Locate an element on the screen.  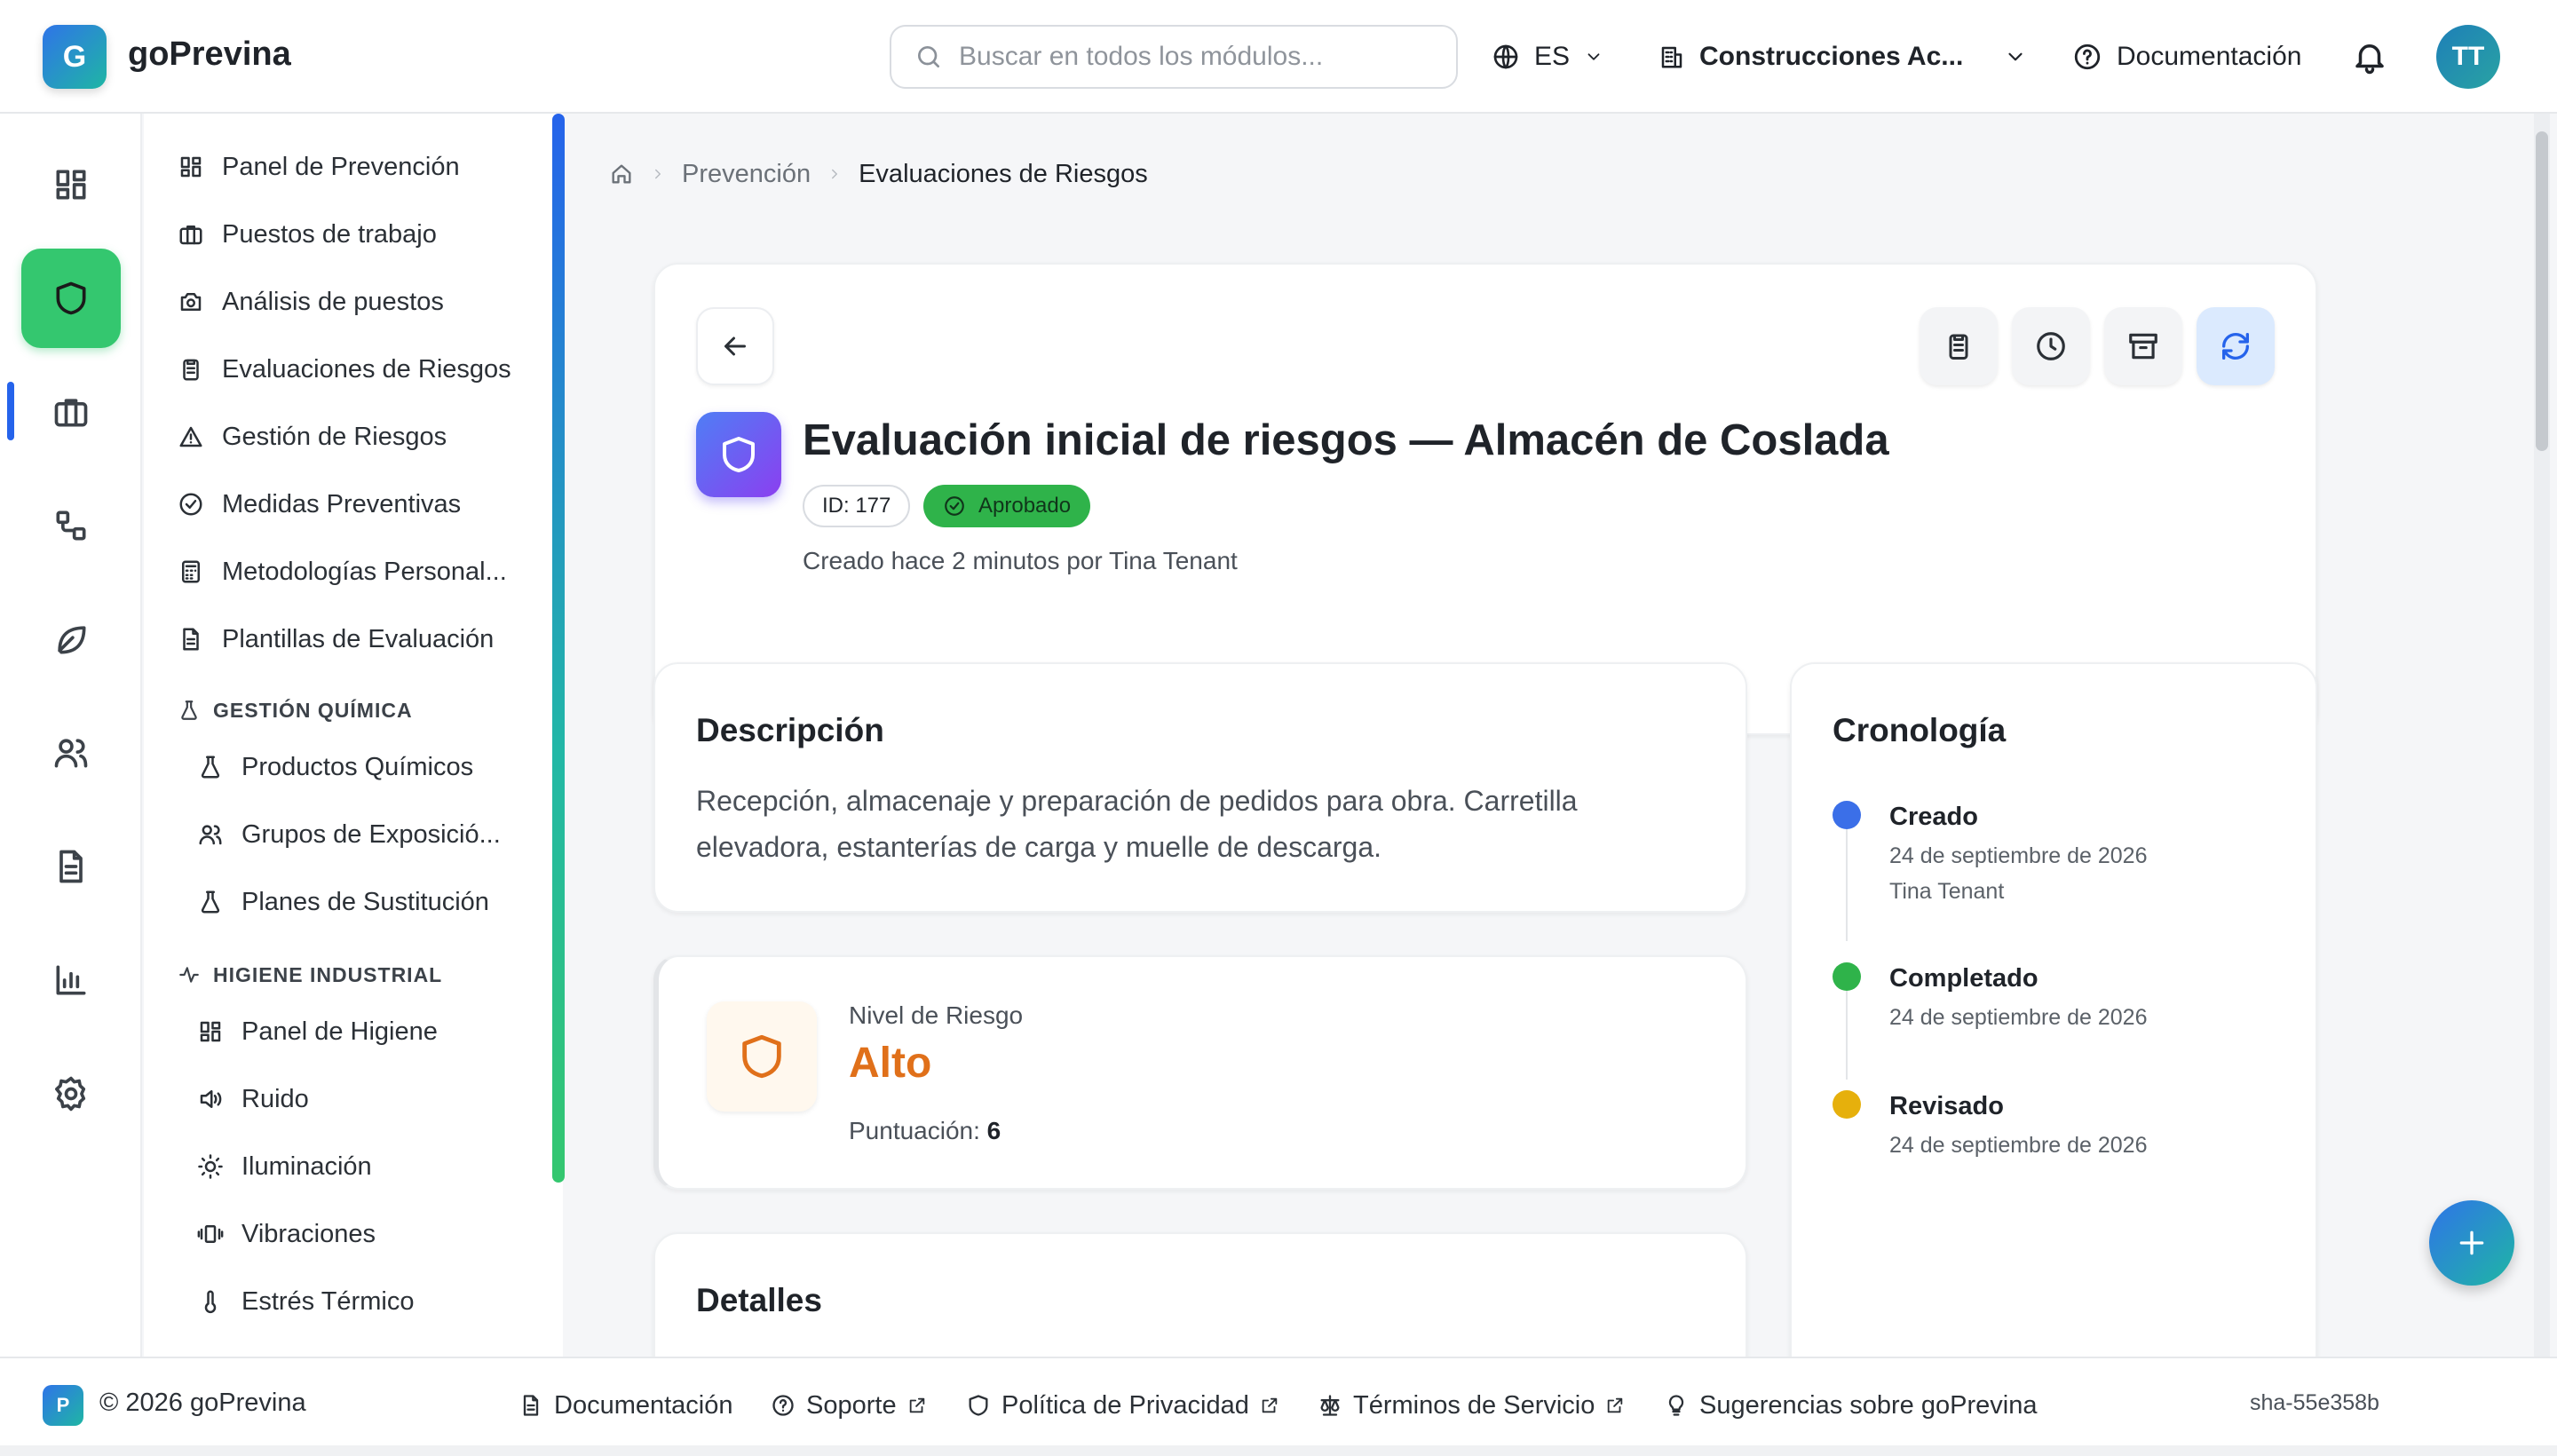
sidebar-item-puestos: Puestos de trabajo is located at coordinates (307, 234).